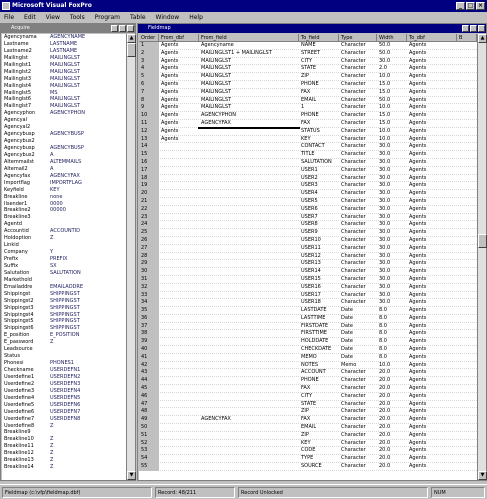 Image resolution: width=487 pixels, height=499 pixels. What do you see at coordinates (319, 358) in the screenshot?
I see `cell-to-field: MEMO` at bounding box center [319, 358].